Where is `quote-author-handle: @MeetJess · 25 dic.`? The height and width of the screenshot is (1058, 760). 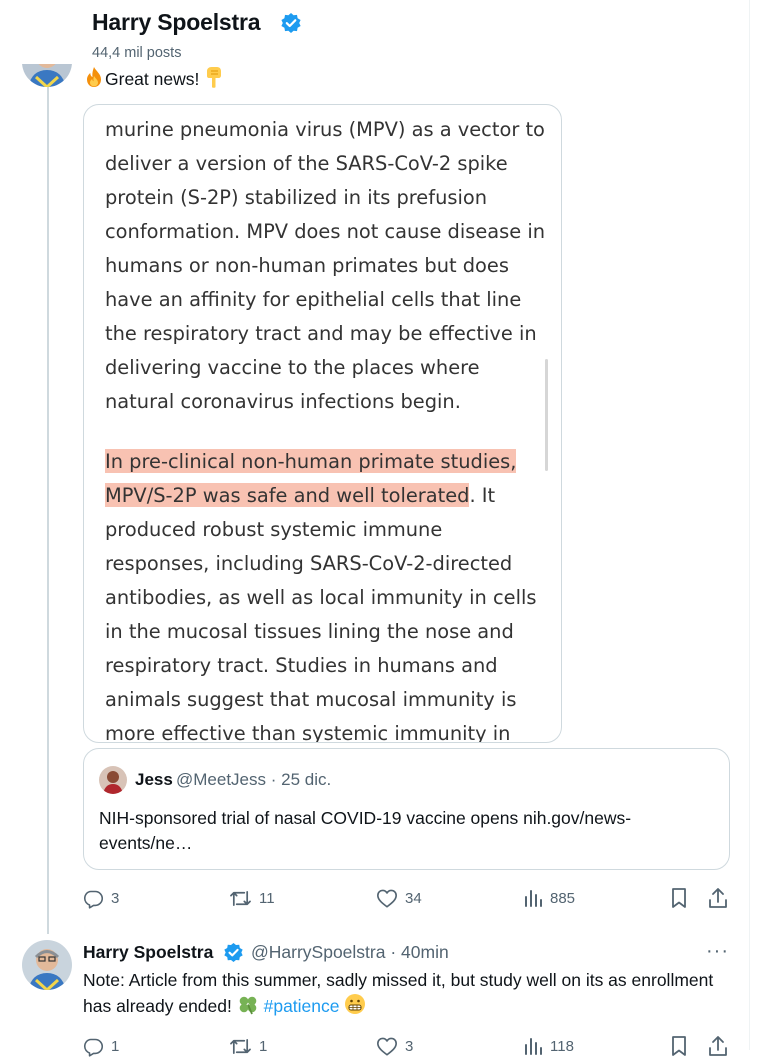
quote-author-handle: @MeetJess · 25 dic. is located at coordinates (254, 779).